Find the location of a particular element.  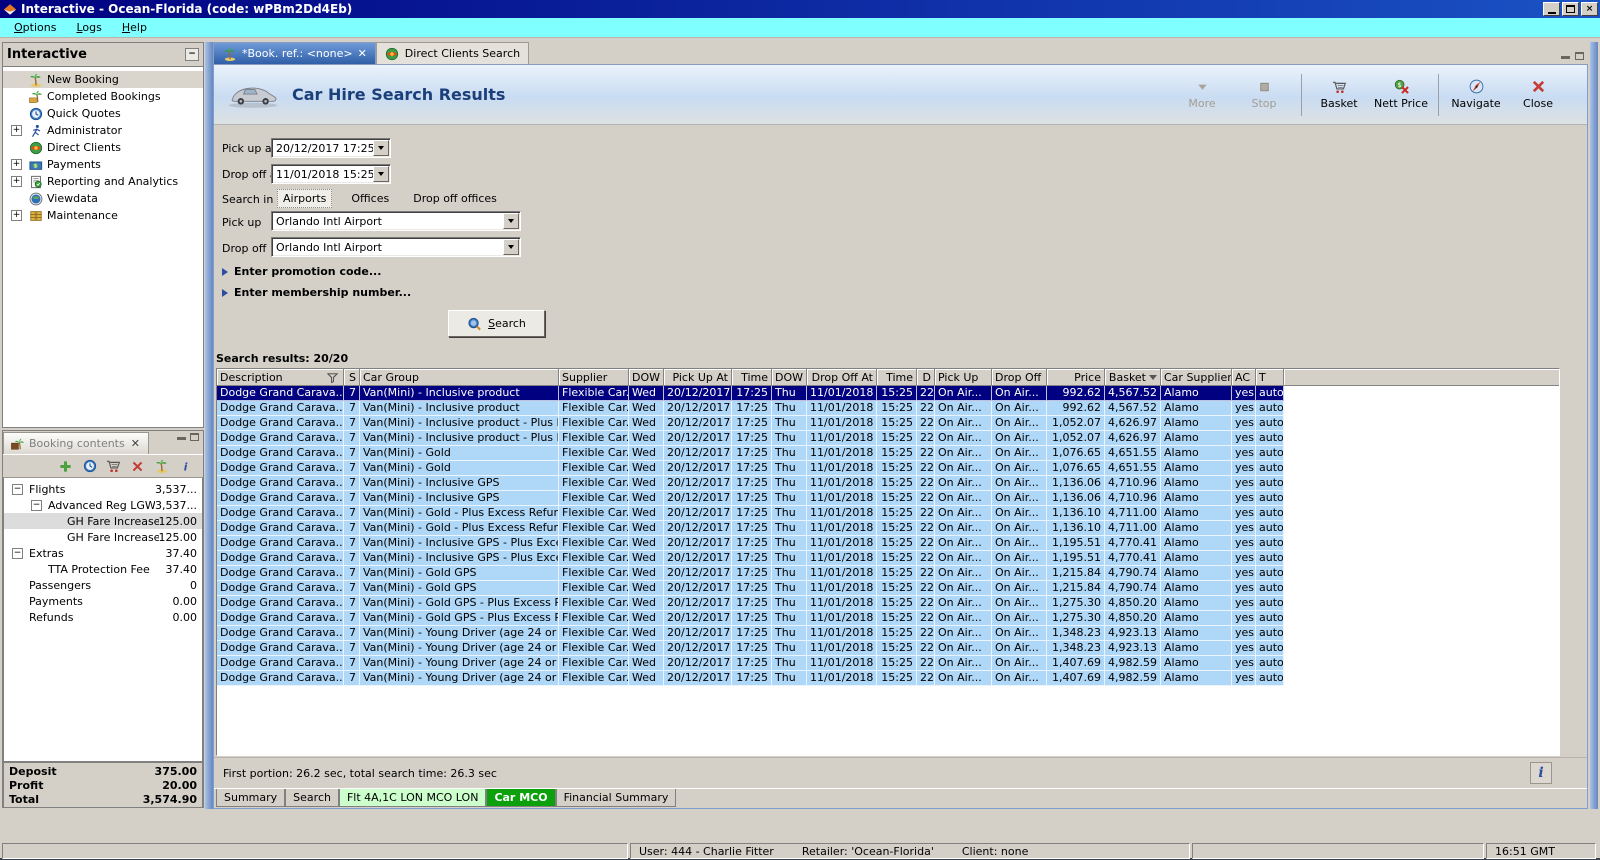

dropoff-at-dropdown-icon is located at coordinates (381, 174).